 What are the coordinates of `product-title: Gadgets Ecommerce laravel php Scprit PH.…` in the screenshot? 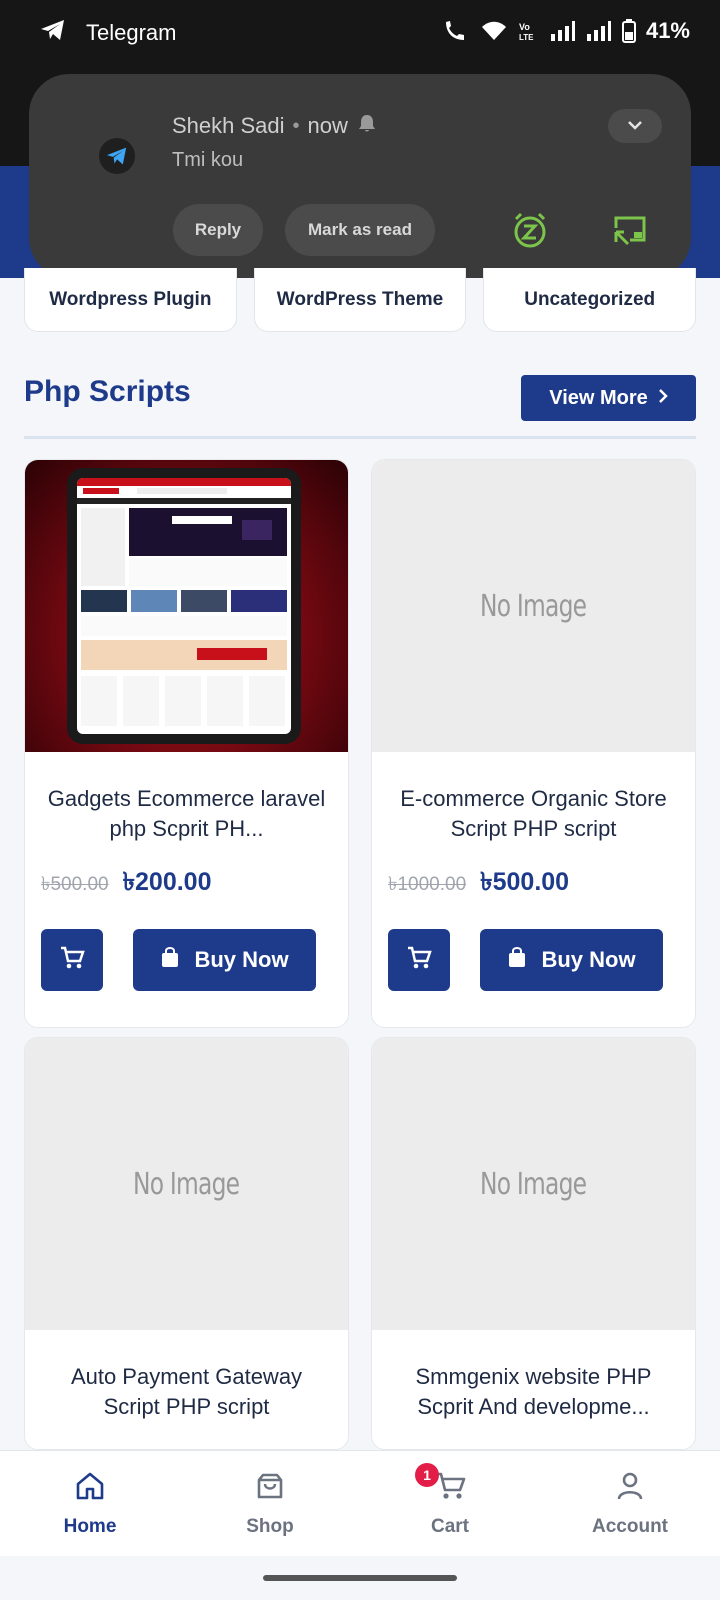 It's located at (186, 798).